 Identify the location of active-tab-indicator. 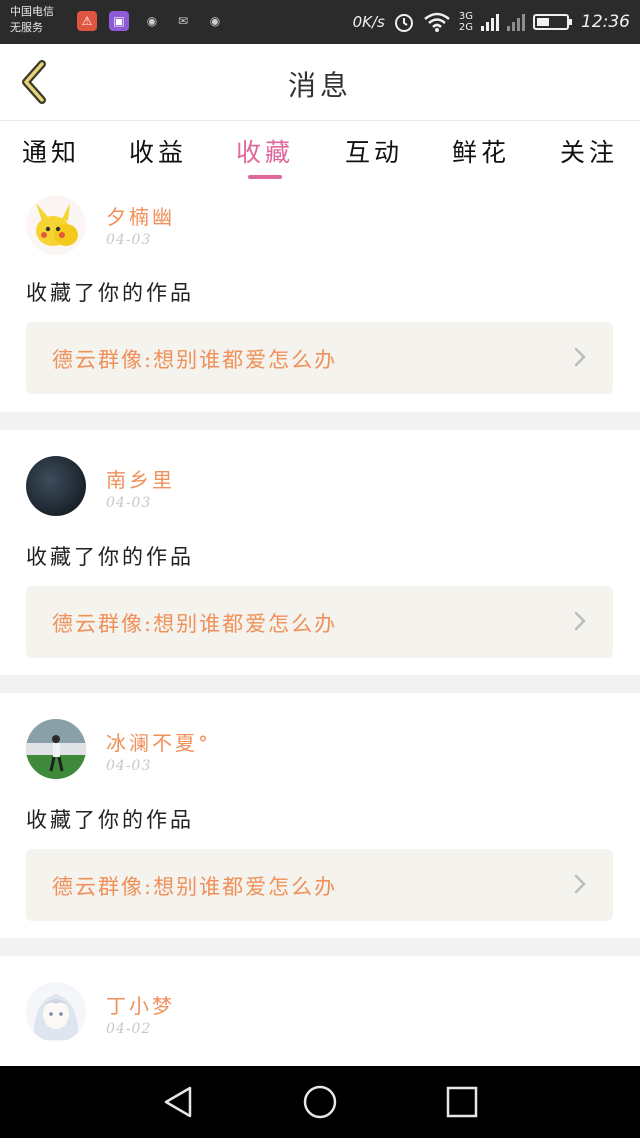
(265, 177).